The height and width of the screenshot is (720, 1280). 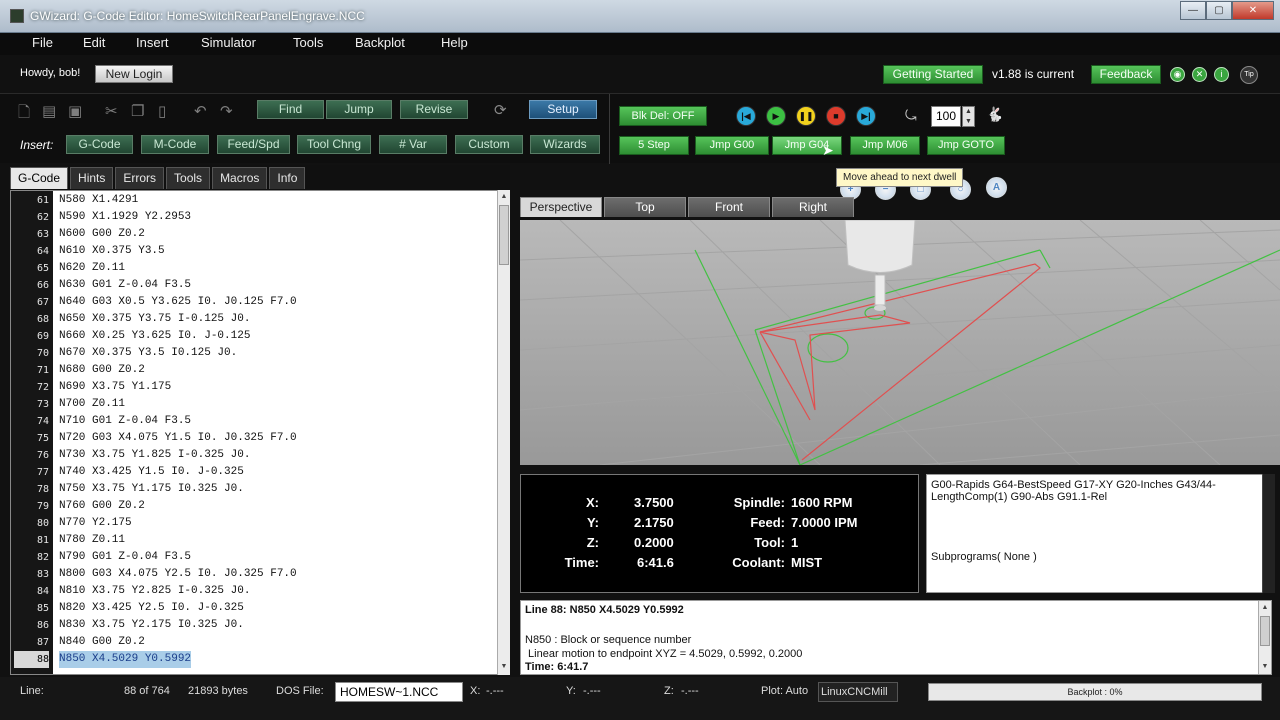 What do you see at coordinates (858, 692) in the screenshot?
I see `machine-profile: LinuxCNCMill` at bounding box center [858, 692].